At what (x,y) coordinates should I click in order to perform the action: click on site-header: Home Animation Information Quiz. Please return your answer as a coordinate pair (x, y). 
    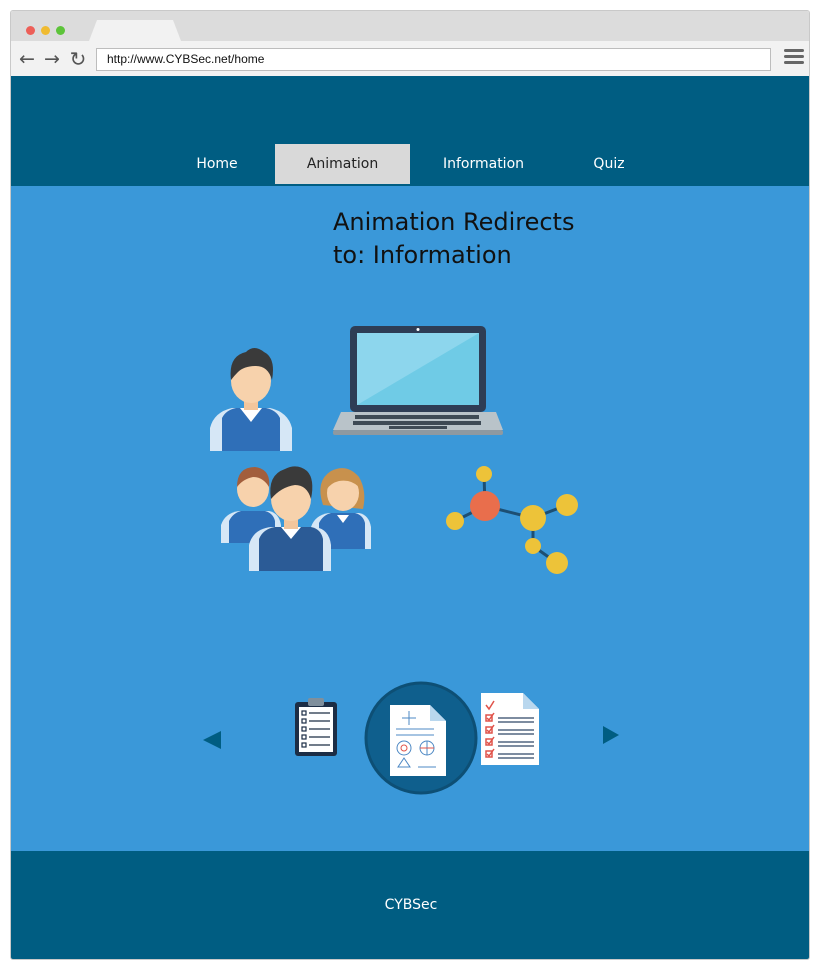
    Looking at the image, I should click on (410, 131).